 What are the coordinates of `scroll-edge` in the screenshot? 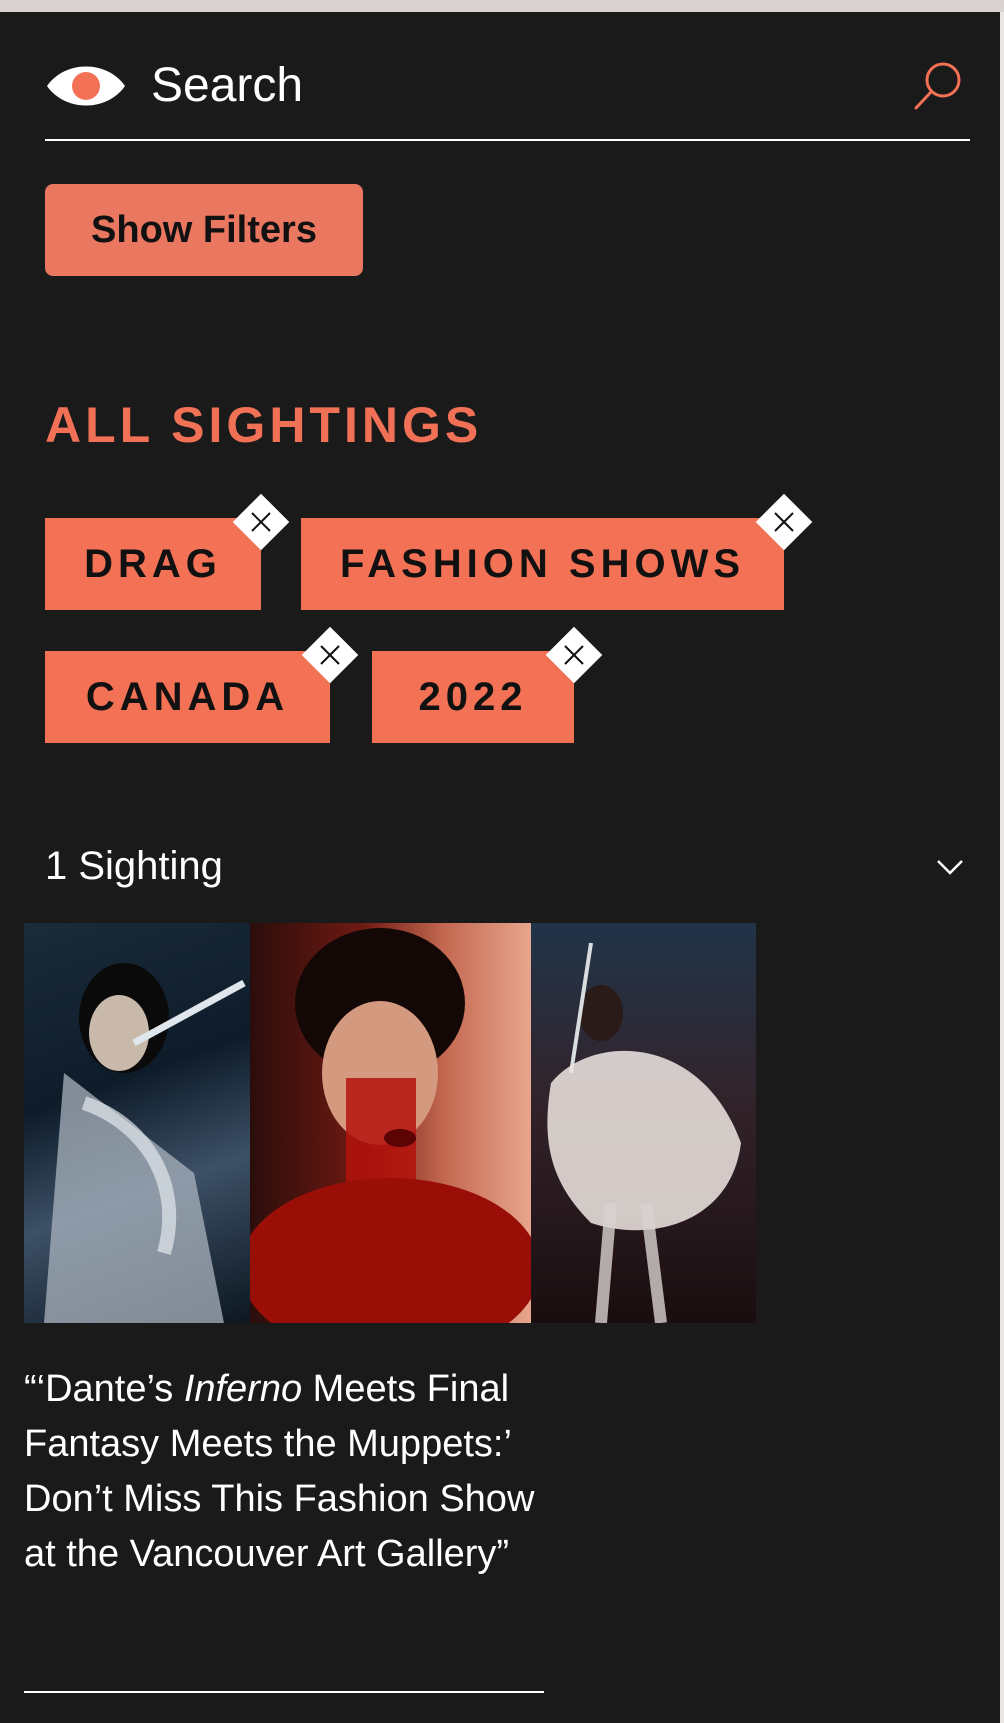 It's located at (1002, 867).